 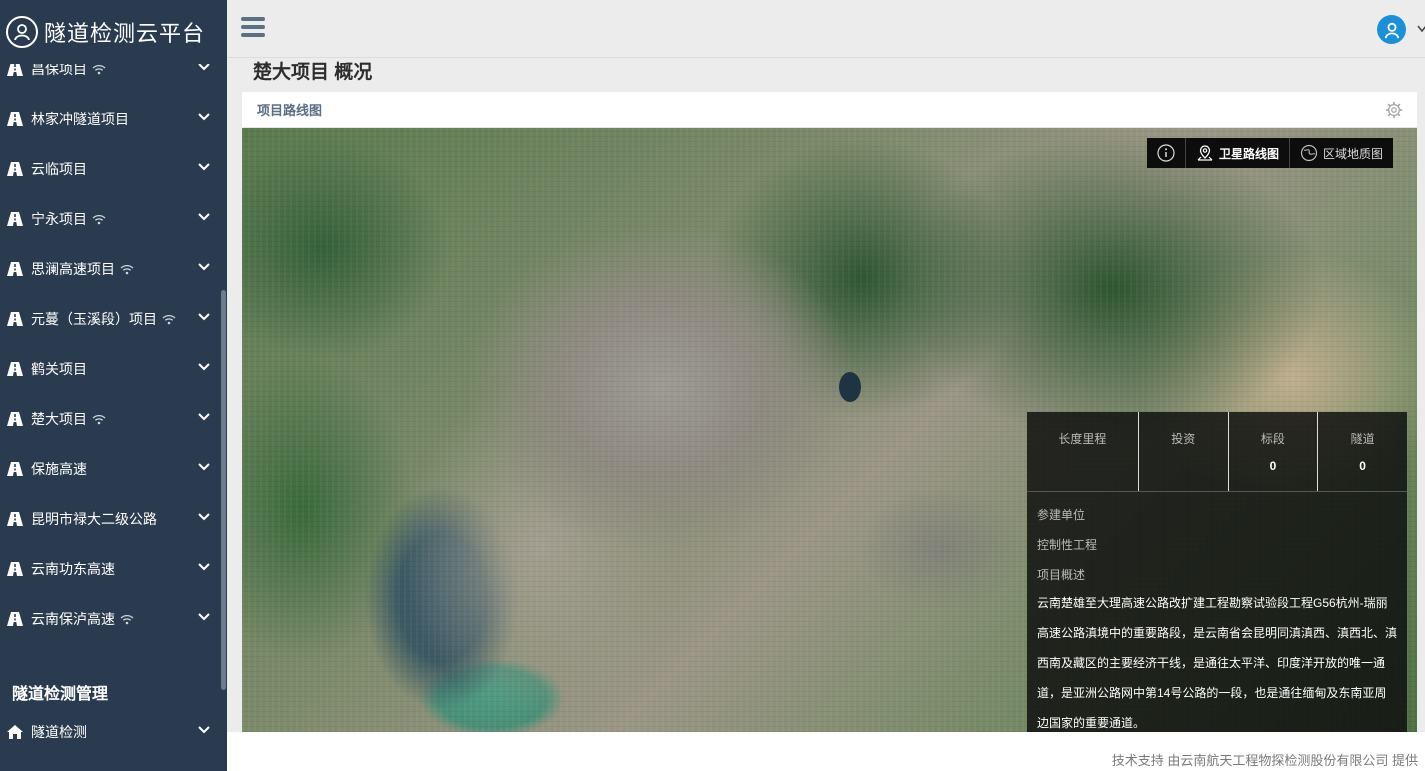 What do you see at coordinates (111, 369) in the screenshot?
I see `sidebar-item-project: 鹤关项目` at bounding box center [111, 369].